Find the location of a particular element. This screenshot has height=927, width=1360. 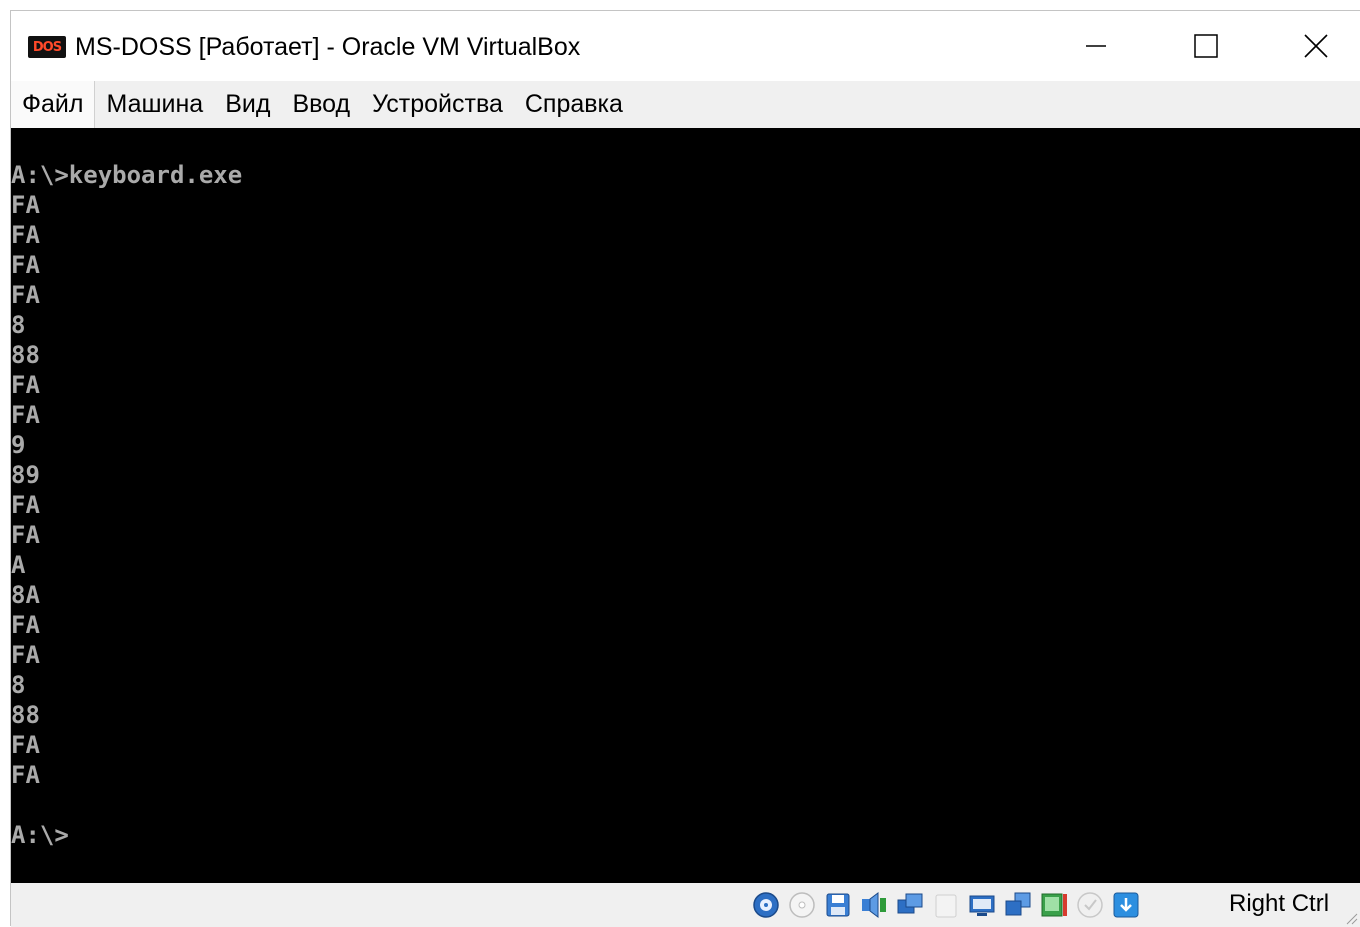

menu-help: Справка is located at coordinates (574, 104).